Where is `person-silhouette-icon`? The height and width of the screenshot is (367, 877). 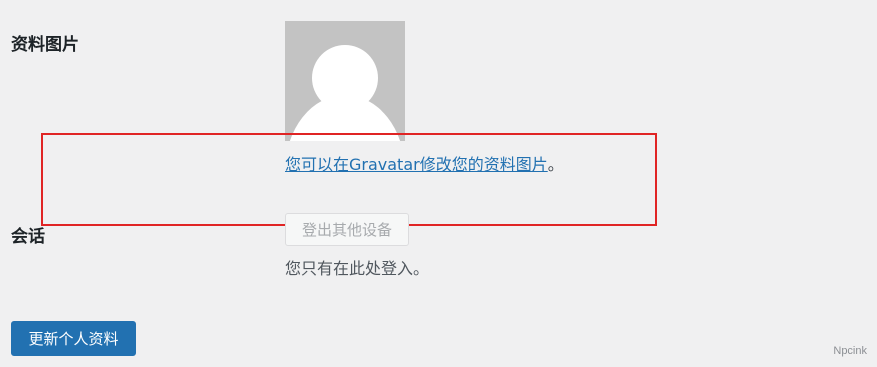 person-silhouette-icon is located at coordinates (345, 81).